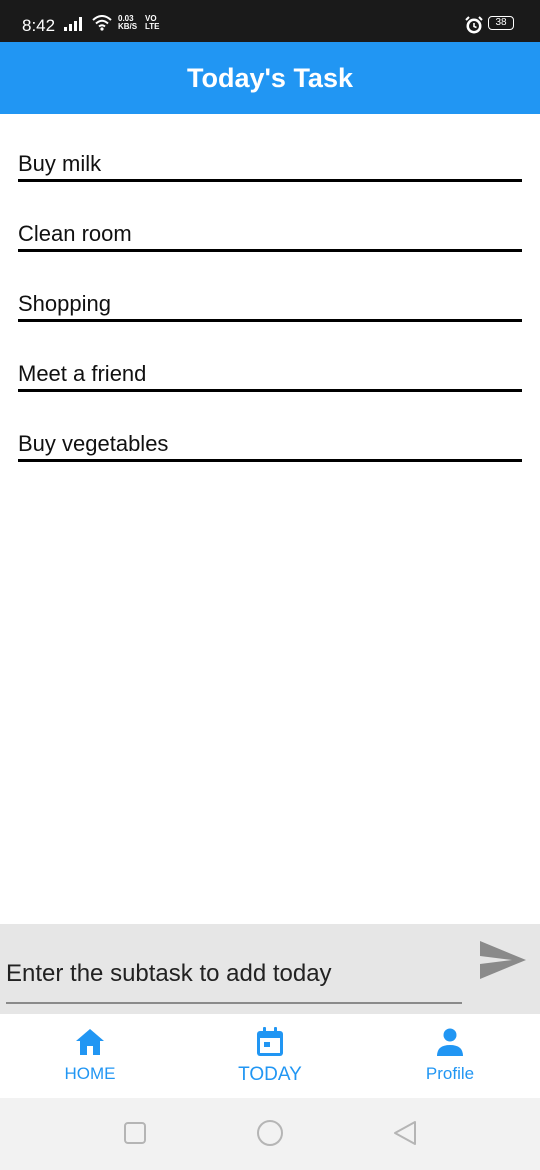 The image size is (540, 1170). I want to click on send-icon, so click(503, 960).